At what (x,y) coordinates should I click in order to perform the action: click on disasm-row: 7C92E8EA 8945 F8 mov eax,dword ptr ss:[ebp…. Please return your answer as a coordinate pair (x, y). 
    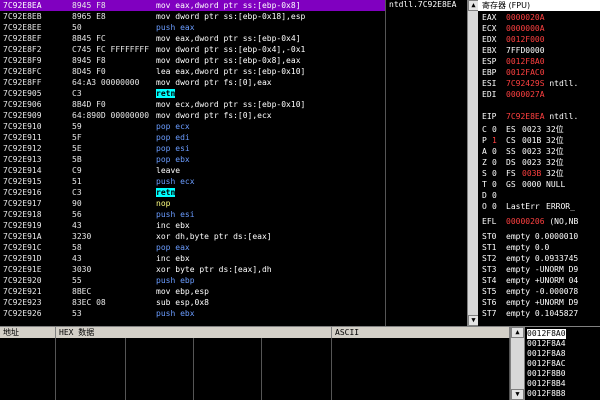
    Looking at the image, I should click on (192, 5).